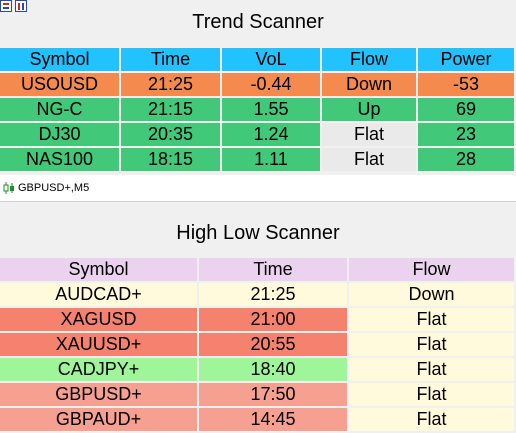 This screenshot has width=516, height=433. Describe the element at coordinates (54, 188) in the screenshot. I see `chart-symbol-label: GBPUSD+,M5` at that location.